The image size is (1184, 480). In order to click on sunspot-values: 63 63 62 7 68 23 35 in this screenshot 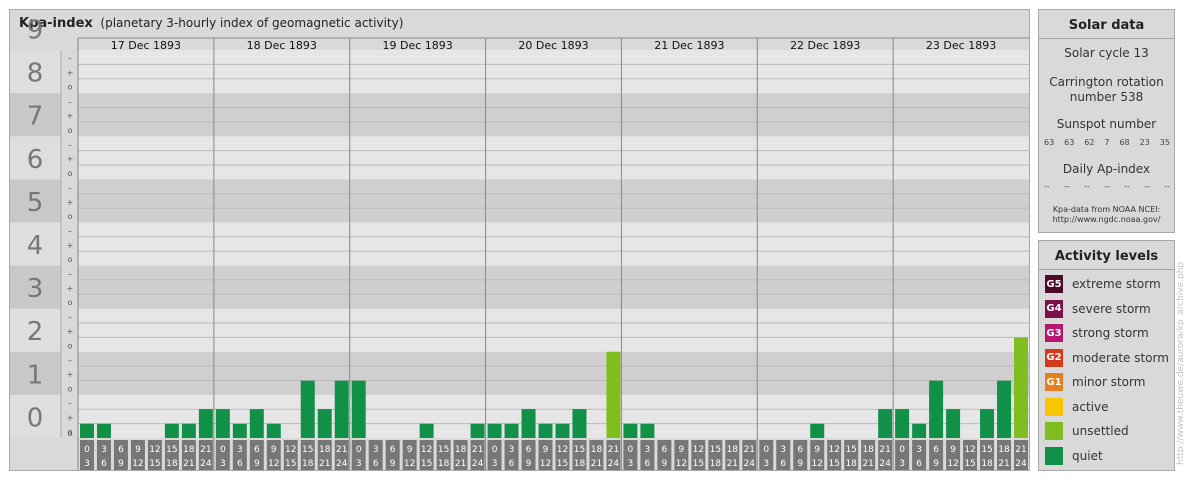, I will do `click(1107, 142)`.